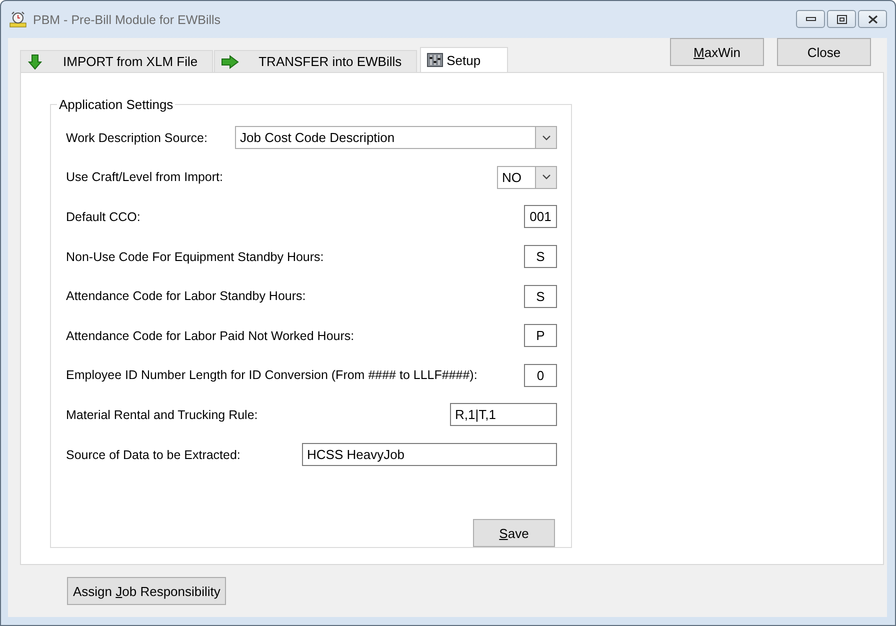 The image size is (896, 626). I want to click on close-icon, so click(873, 19).